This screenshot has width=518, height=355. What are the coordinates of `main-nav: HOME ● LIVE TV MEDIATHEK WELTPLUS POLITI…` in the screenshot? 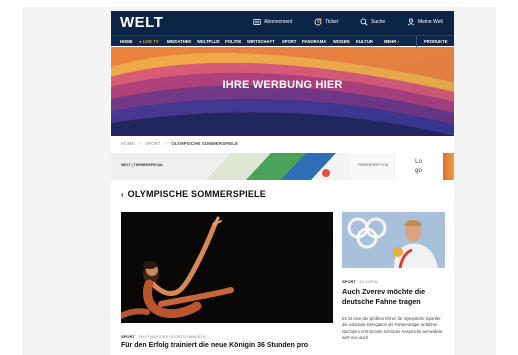 It's located at (282, 41).